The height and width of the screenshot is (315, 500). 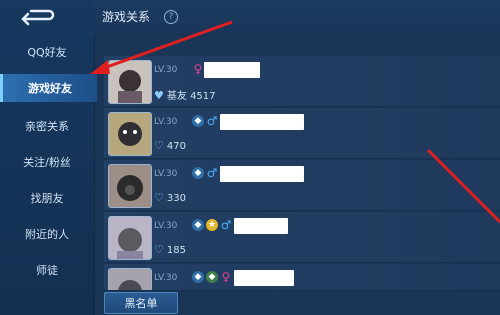 I want to click on list-item: LV.30 ◆ ♂ ♡ 470, so click(x=302, y=133).